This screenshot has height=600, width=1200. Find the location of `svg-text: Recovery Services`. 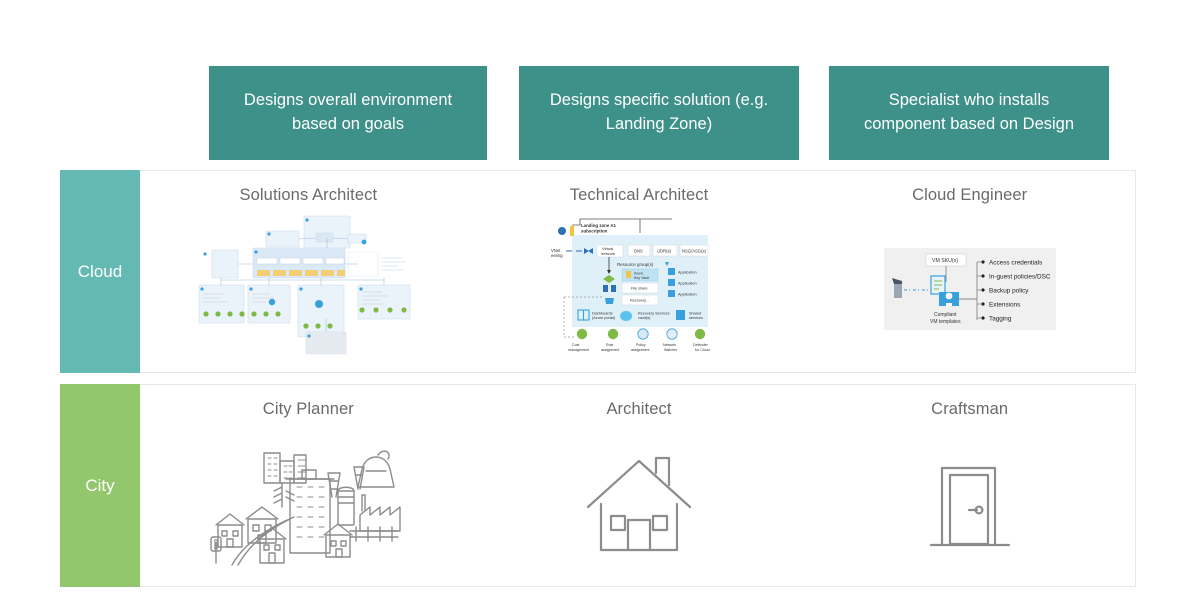

svg-text: Recovery Services is located at coordinates (654, 313).